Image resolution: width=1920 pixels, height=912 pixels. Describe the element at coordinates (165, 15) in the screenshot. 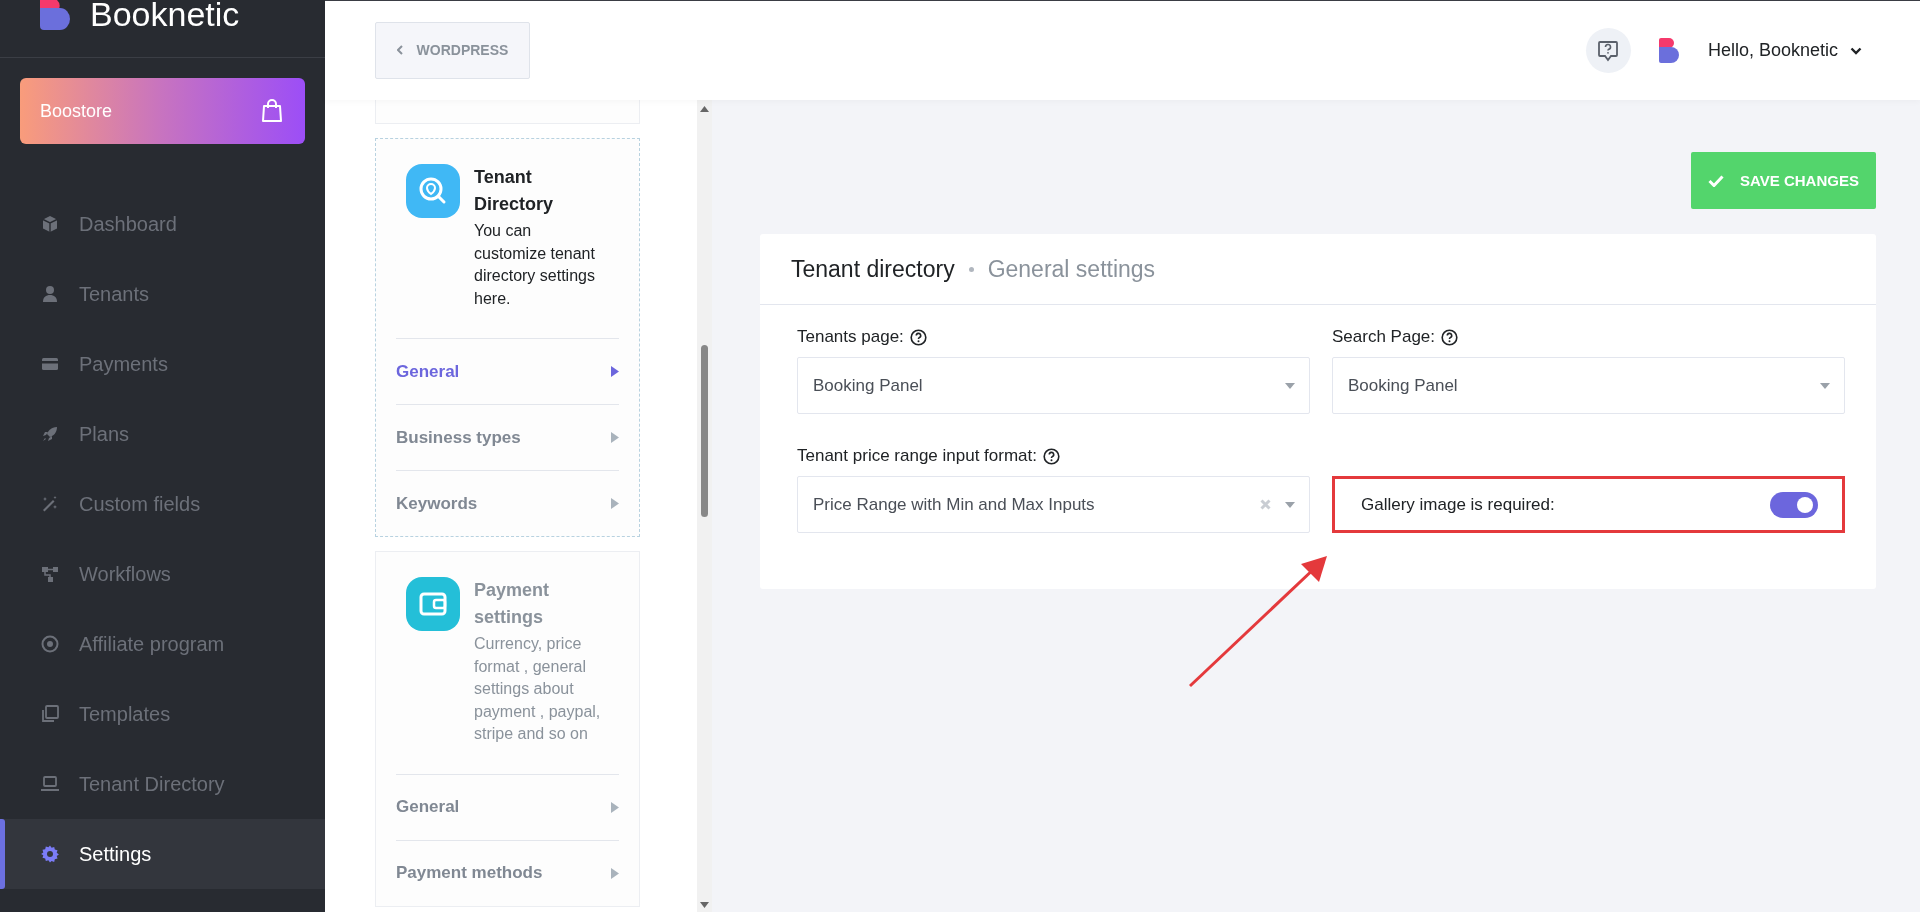

I see `brand-name: Booknetic` at that location.